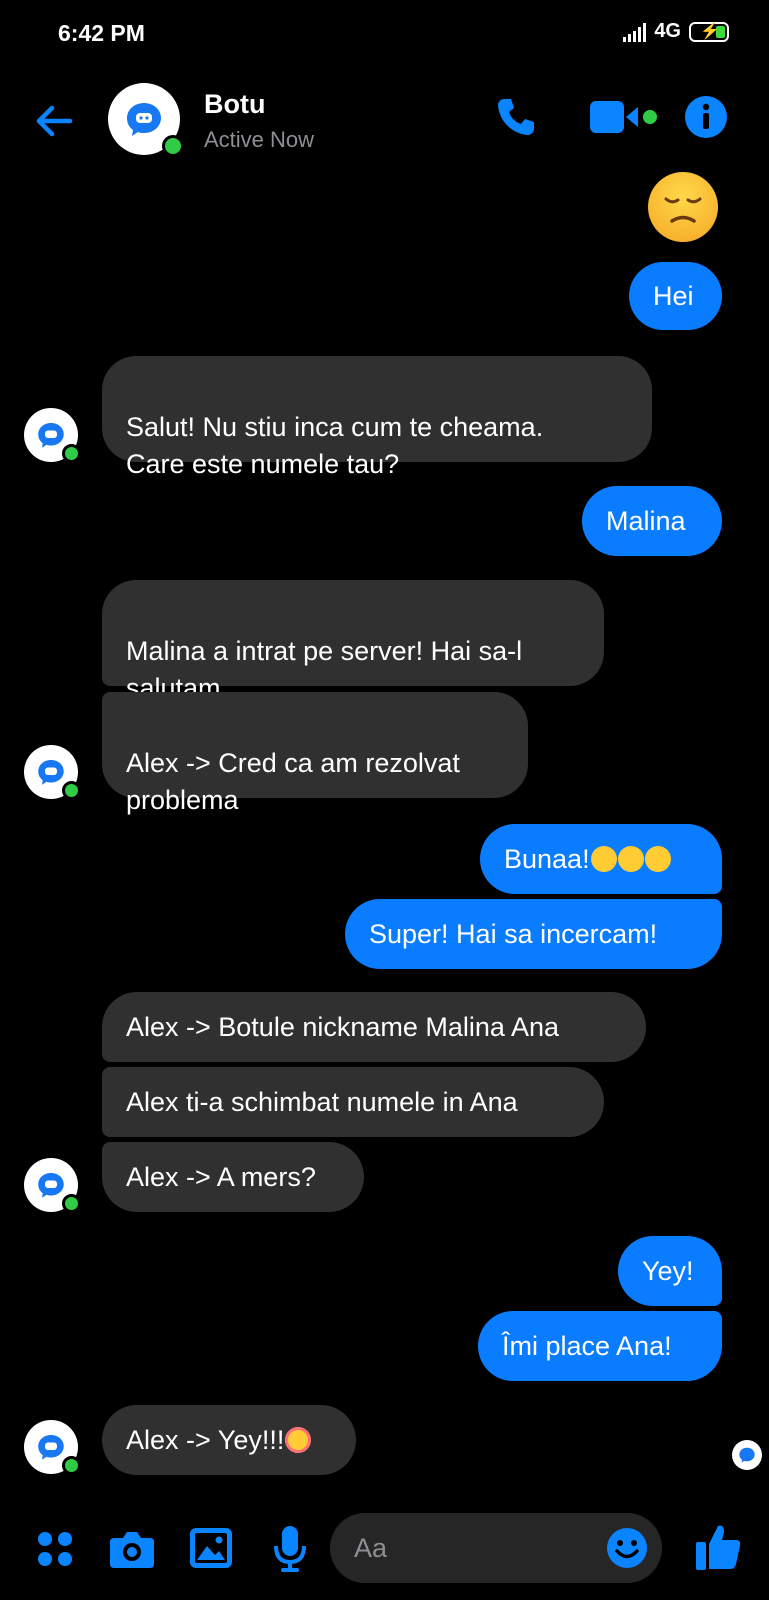  Describe the element at coordinates (211, 1548) in the screenshot. I see `gallery-icon` at that location.